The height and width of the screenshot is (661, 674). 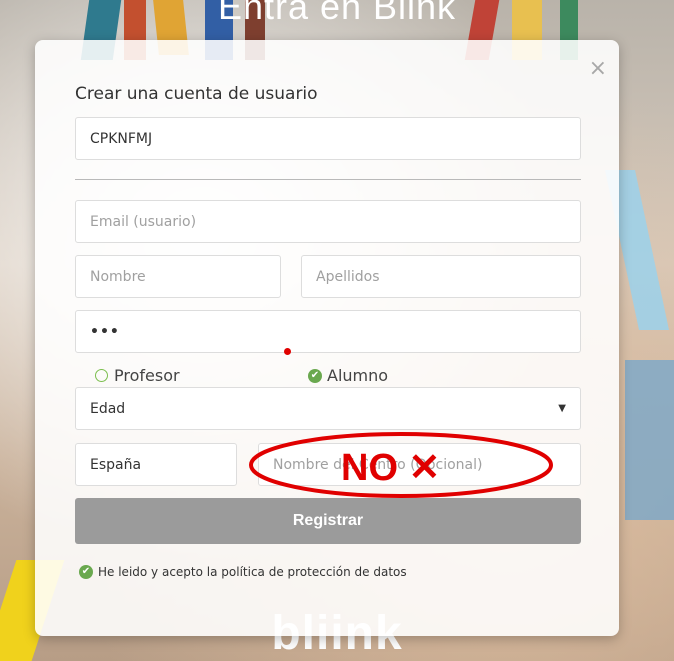 What do you see at coordinates (156, 464) in the screenshot?
I see `country-field: España` at bounding box center [156, 464].